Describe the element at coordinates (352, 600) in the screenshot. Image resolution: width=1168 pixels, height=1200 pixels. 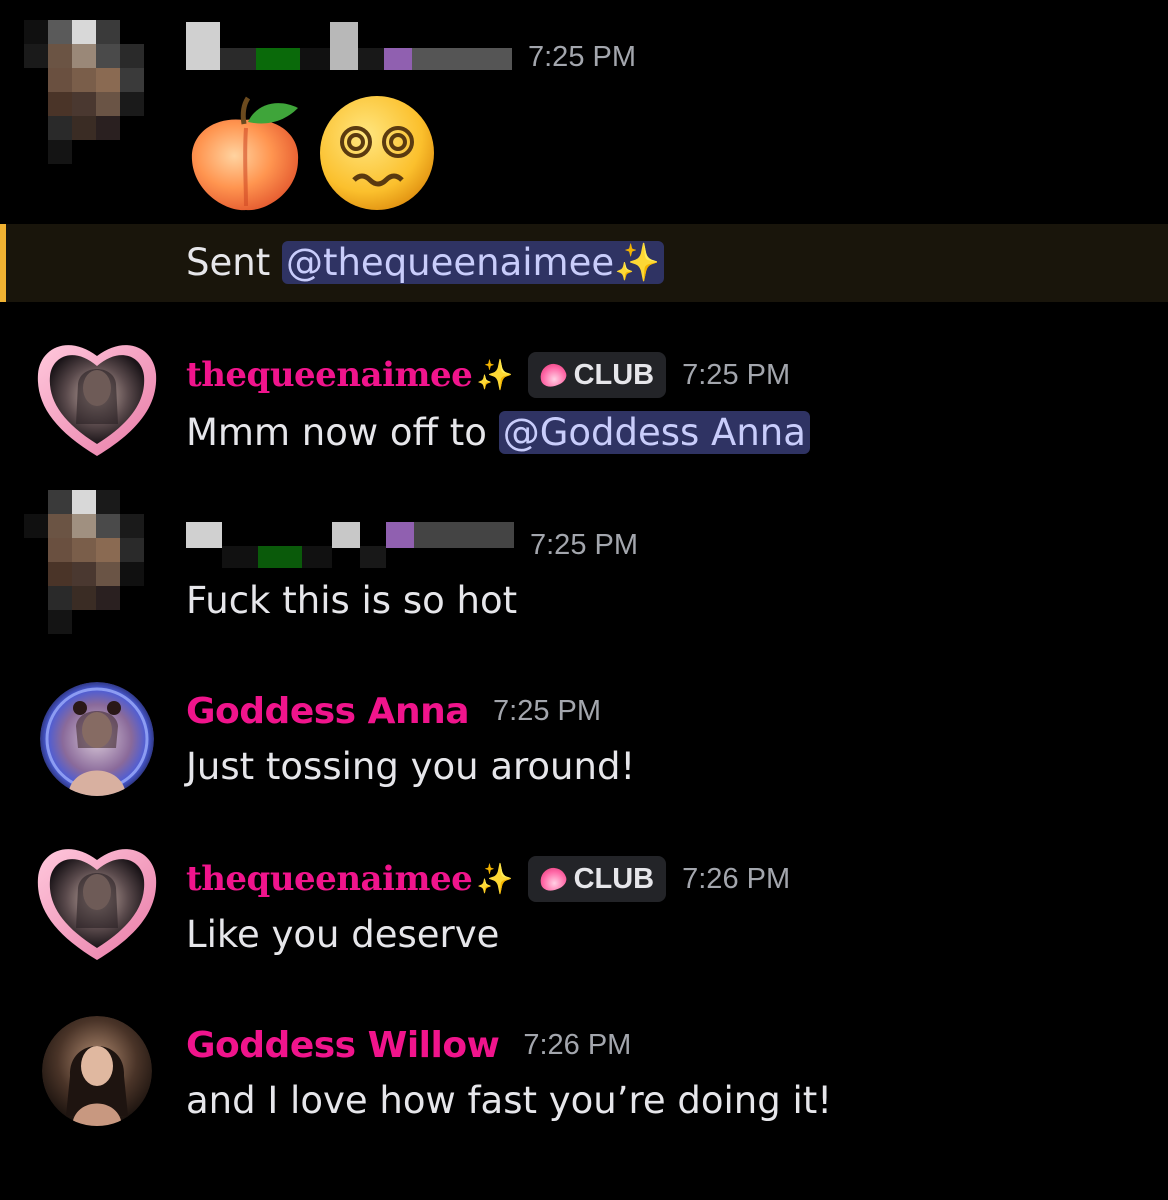
I see `message-text: Fuck this is so hot` at that location.